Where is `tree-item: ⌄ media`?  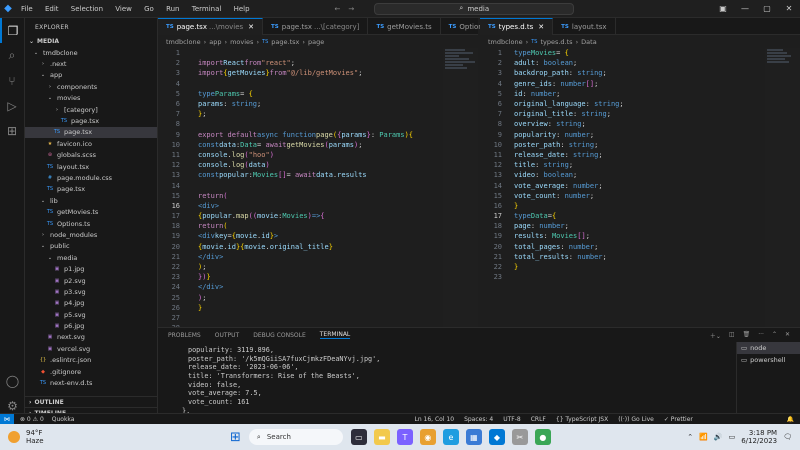
tree-item: ⌄ media is located at coordinates (91, 257).